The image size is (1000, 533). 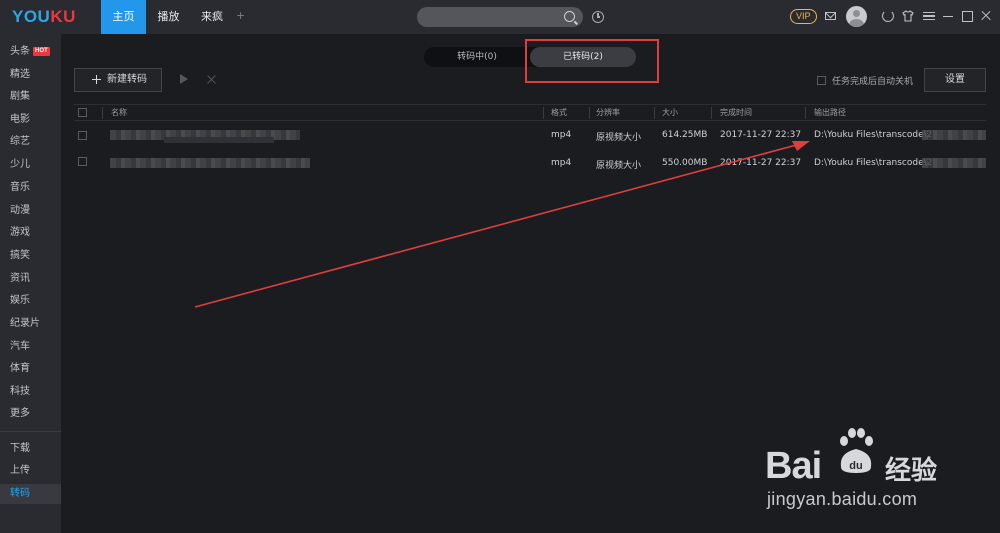 I want to click on sidebar-item-transcode: 转码, so click(x=20, y=494).